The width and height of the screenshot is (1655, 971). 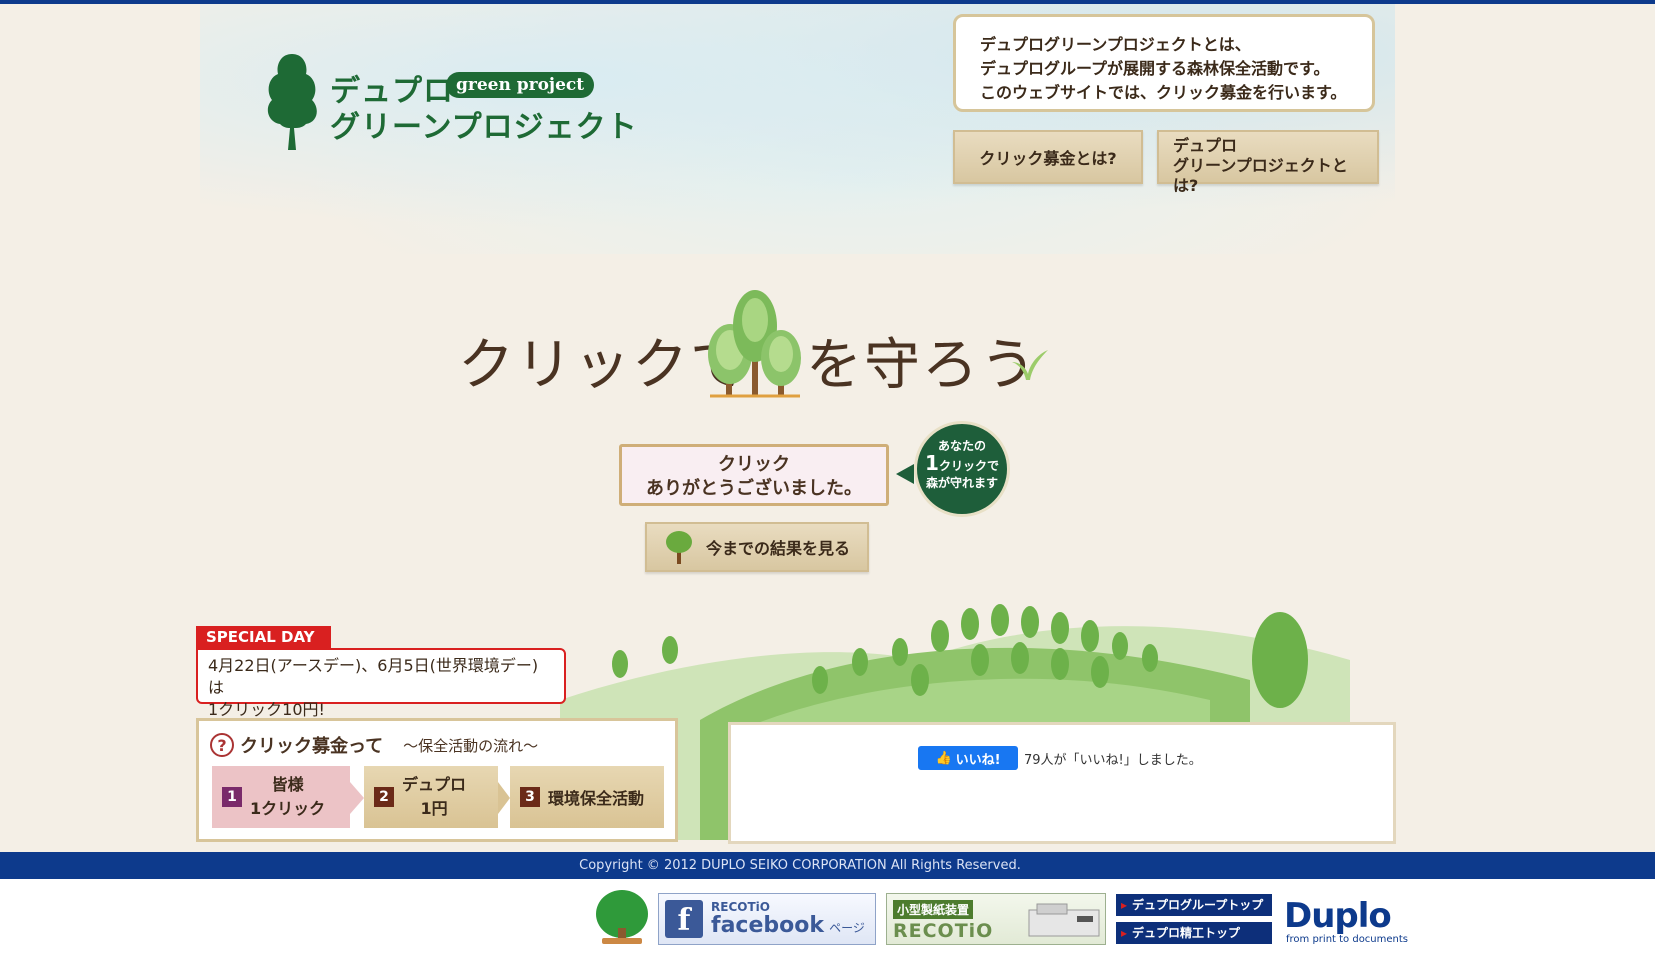 I want to click on special-day-line-1: 4月22日(アースデー)、6月5日(世界環境デー)は, so click(x=373, y=676).